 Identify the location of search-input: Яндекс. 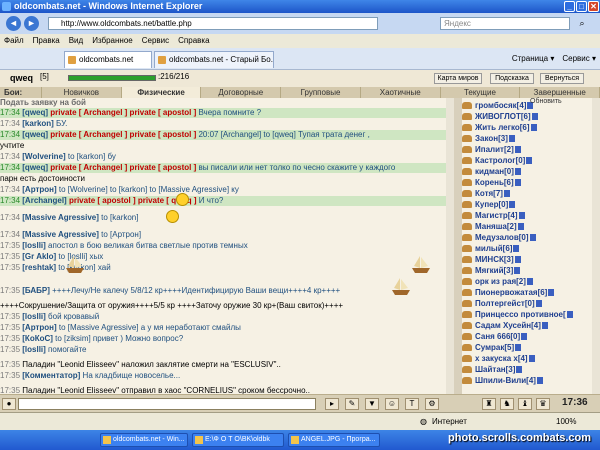
(505, 23).